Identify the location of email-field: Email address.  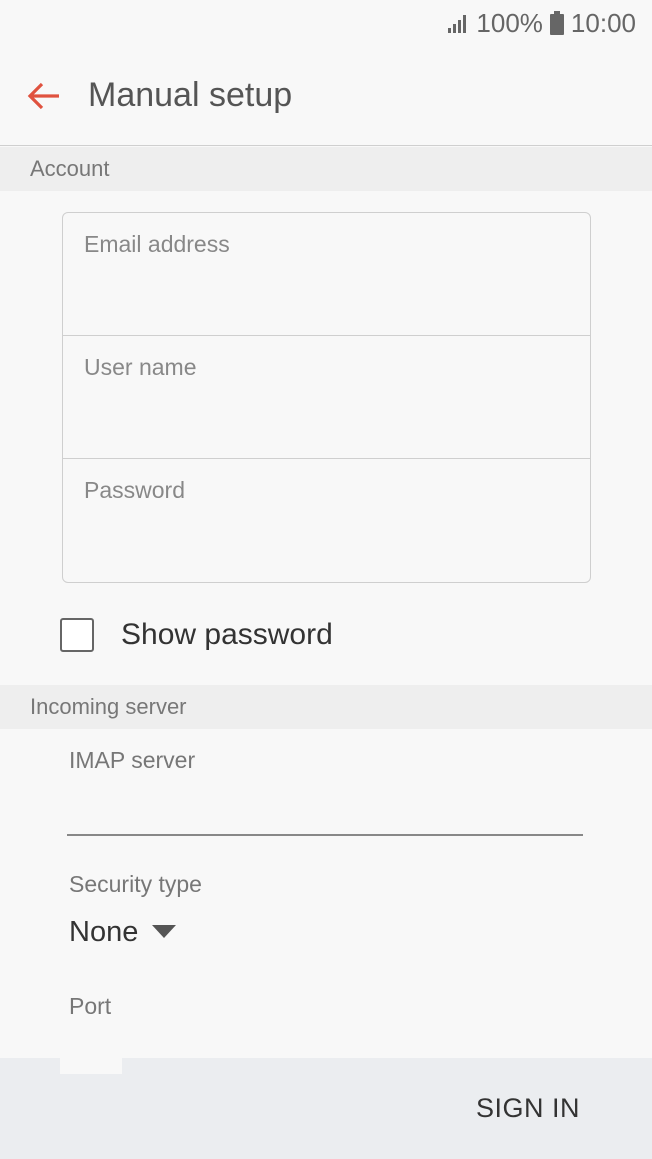
(326, 274).